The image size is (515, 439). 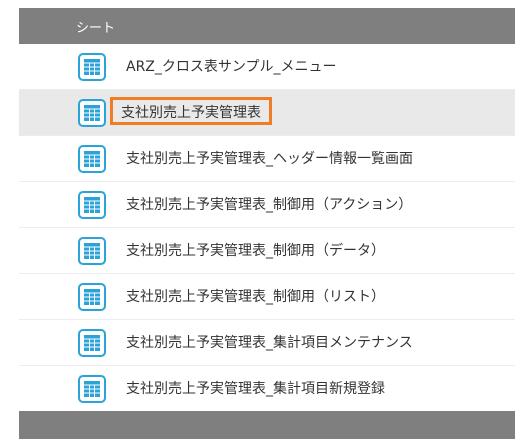 What do you see at coordinates (255, 389) in the screenshot?
I see `sheet-item-label: 支社別売上予実管理表_集計項目新規登録` at bounding box center [255, 389].